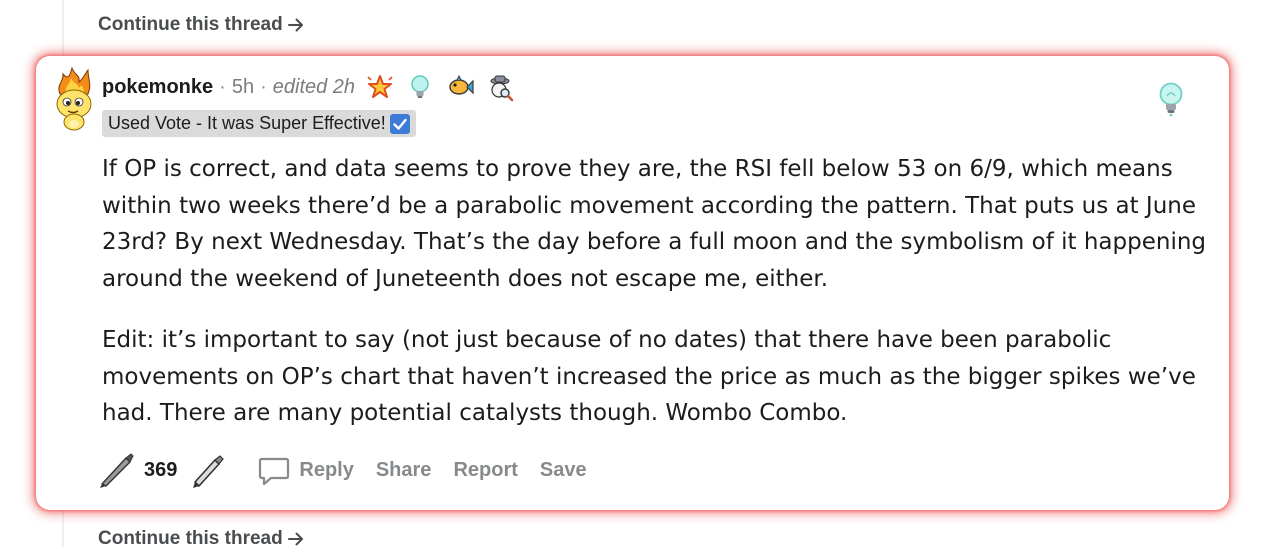 The width and height of the screenshot is (1279, 547). What do you see at coordinates (207, 470) in the screenshot?
I see `downvote-icon` at bounding box center [207, 470].